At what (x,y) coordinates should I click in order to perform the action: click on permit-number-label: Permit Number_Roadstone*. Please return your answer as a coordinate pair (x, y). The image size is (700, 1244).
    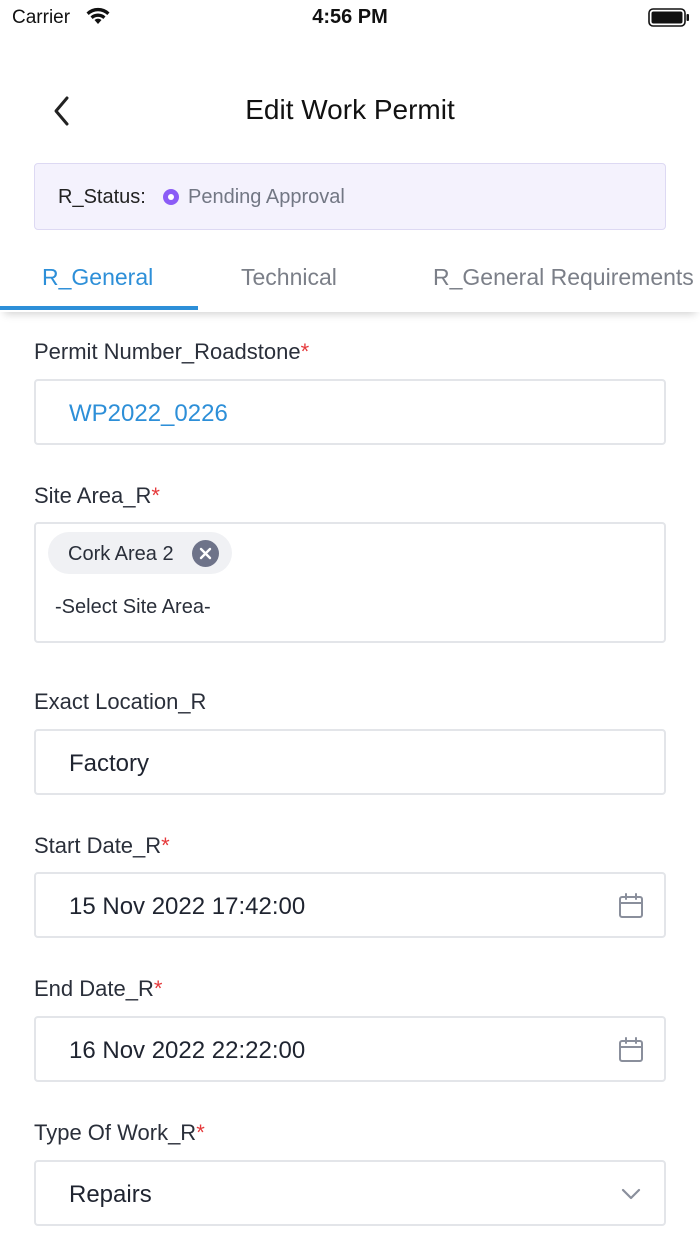
    Looking at the image, I should click on (171, 352).